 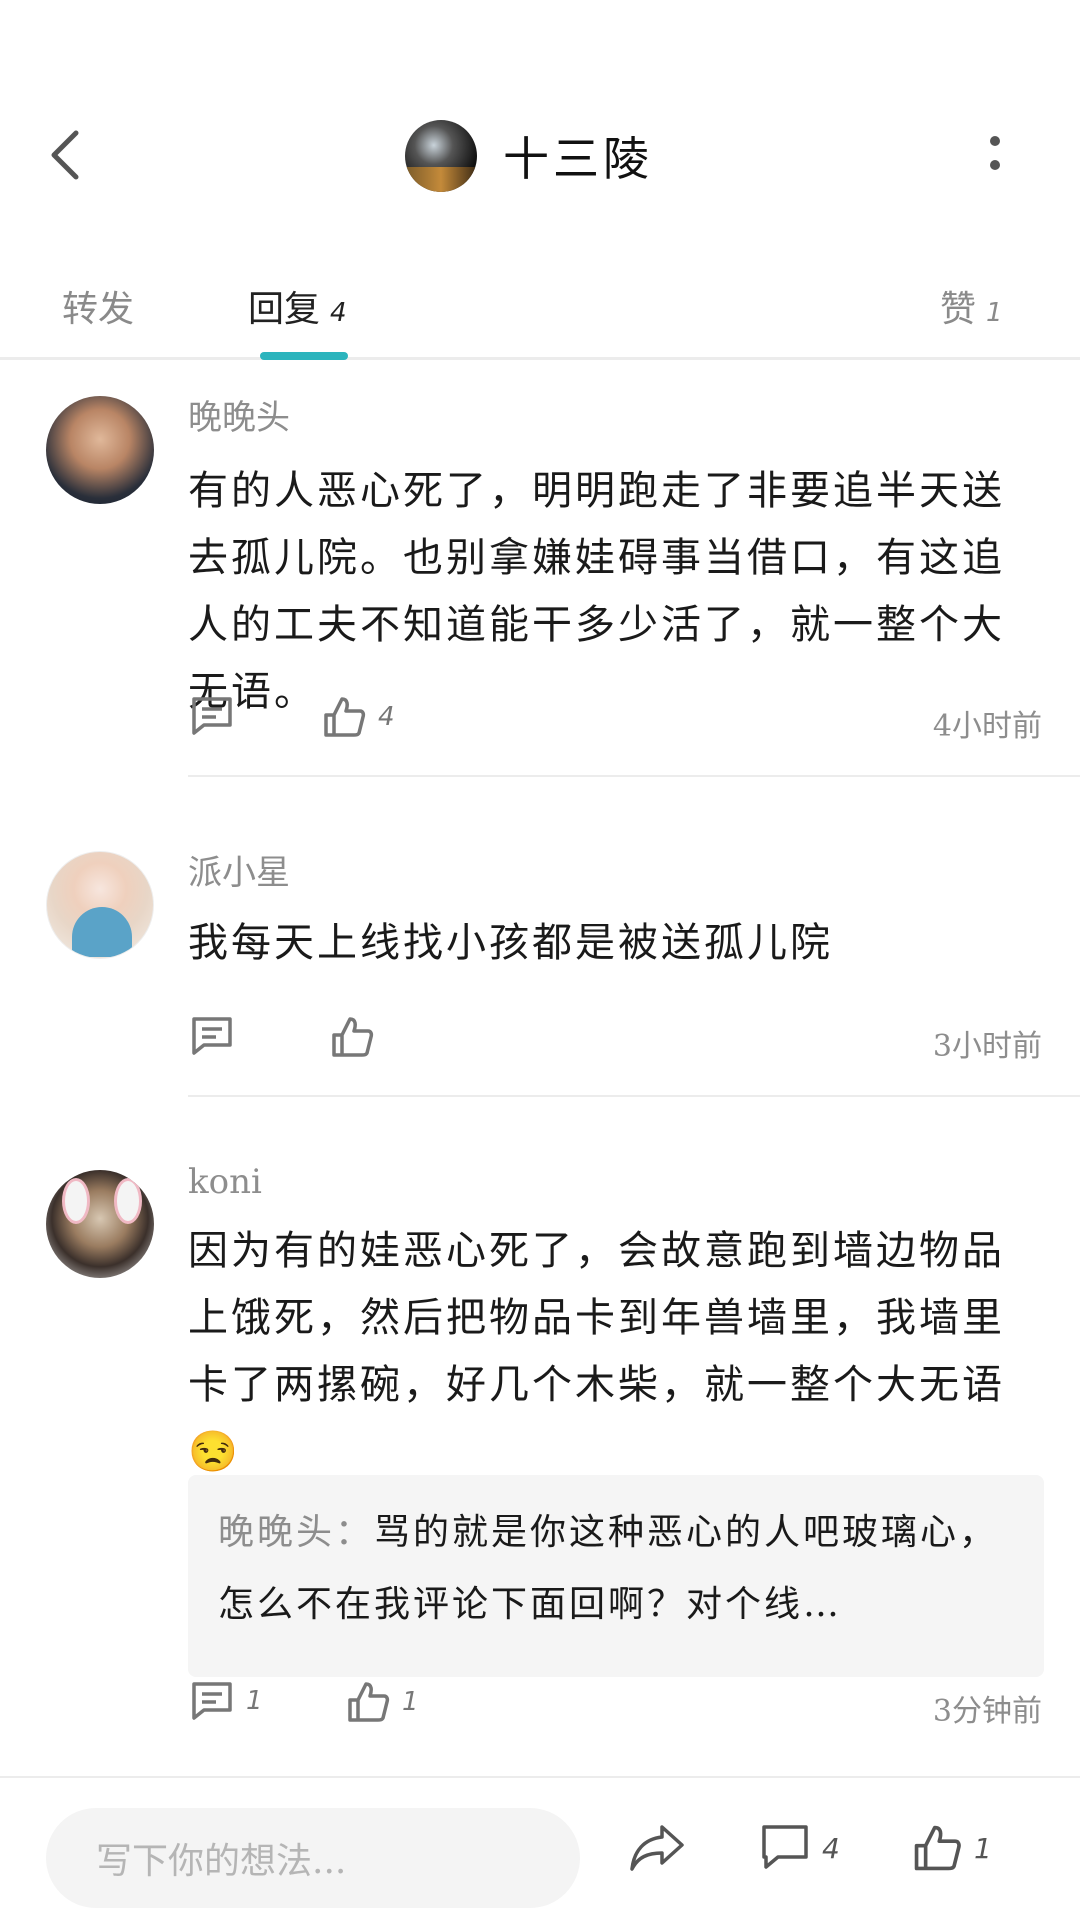 What do you see at coordinates (987, 1046) in the screenshot?
I see `comment-timestamp: 3小时前` at bounding box center [987, 1046].